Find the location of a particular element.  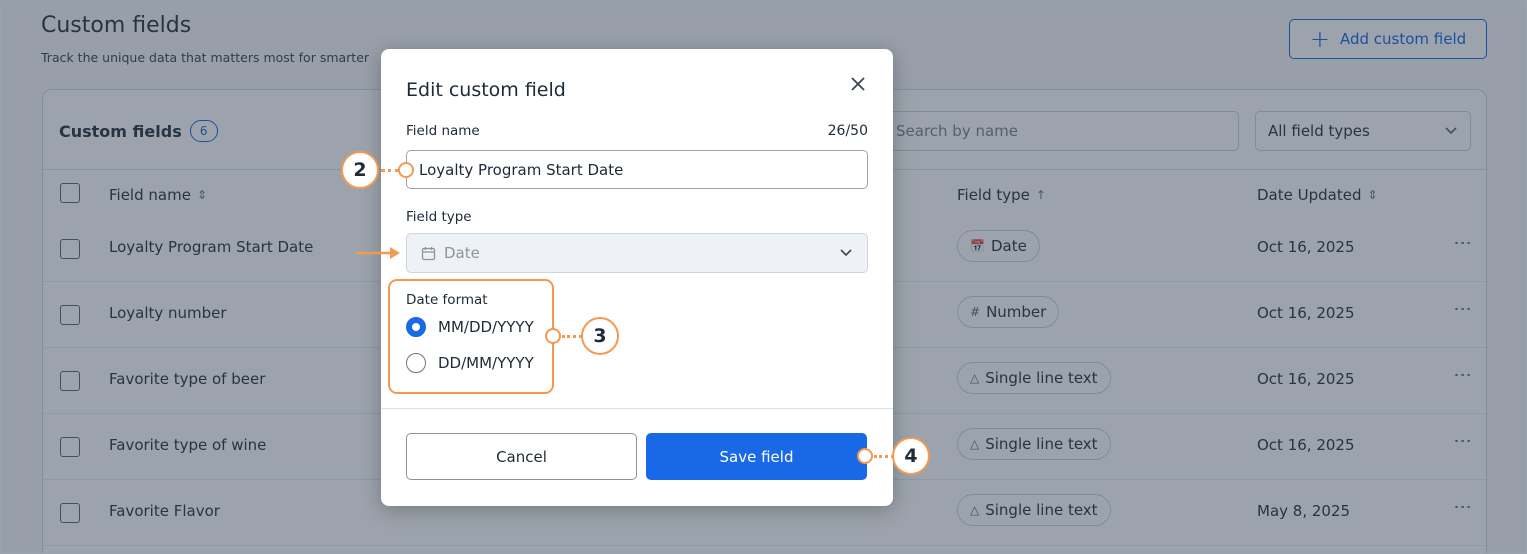

step-3-connector is located at coordinates (572, 336).